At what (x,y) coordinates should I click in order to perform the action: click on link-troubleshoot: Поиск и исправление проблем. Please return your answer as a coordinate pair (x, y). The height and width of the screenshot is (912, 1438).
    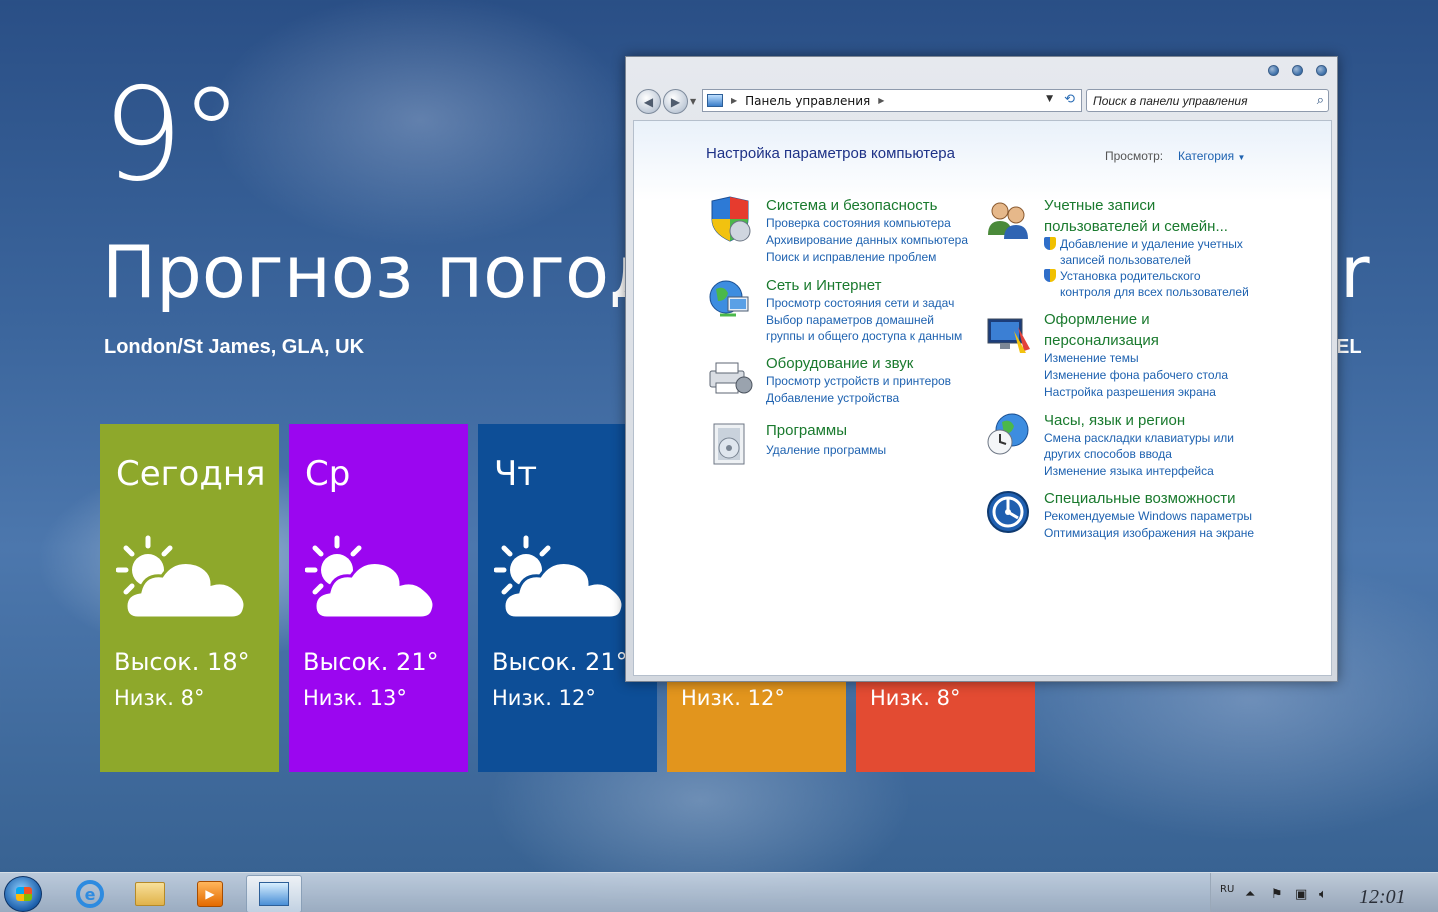
    Looking at the image, I should click on (851, 257).